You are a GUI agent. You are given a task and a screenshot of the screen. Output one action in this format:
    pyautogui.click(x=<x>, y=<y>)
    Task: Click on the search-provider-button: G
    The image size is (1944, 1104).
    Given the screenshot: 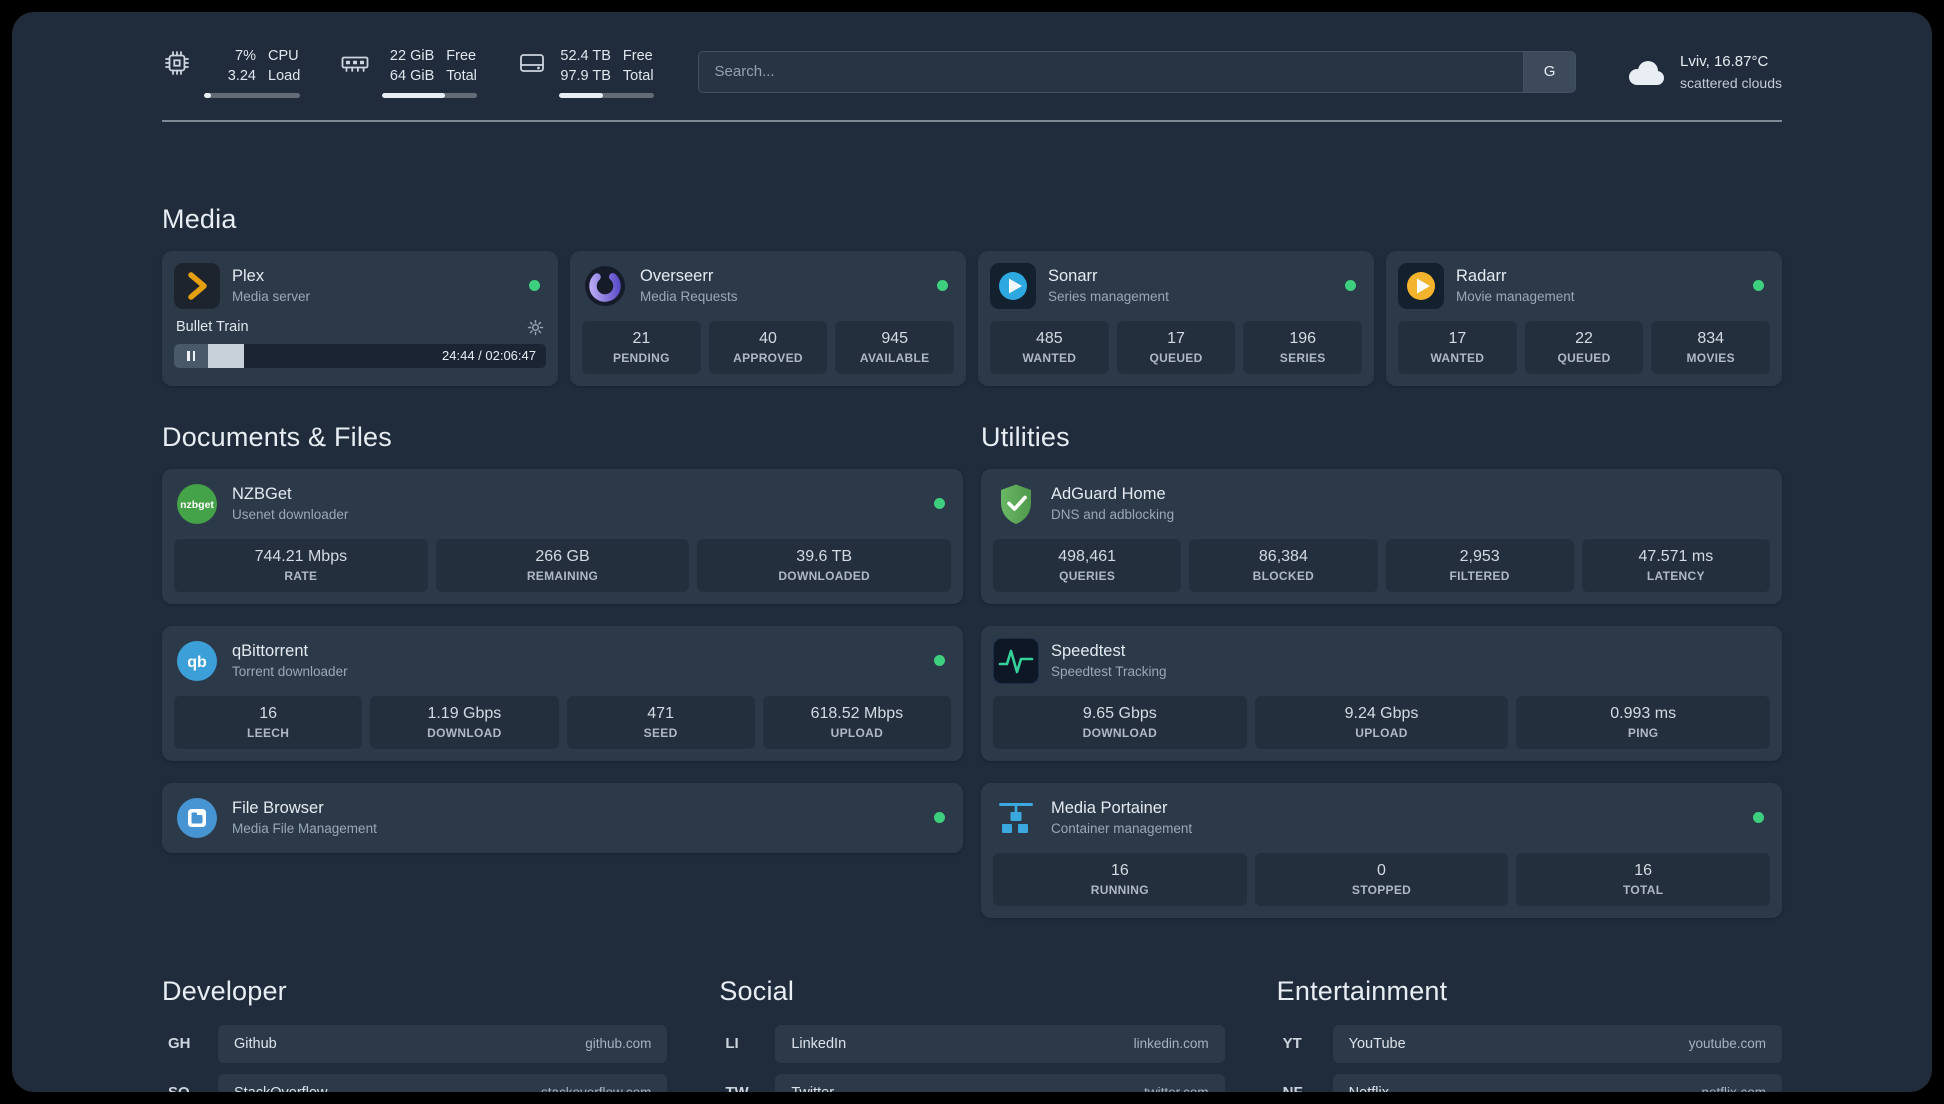 What is the action you would take?
    pyautogui.click(x=1549, y=71)
    